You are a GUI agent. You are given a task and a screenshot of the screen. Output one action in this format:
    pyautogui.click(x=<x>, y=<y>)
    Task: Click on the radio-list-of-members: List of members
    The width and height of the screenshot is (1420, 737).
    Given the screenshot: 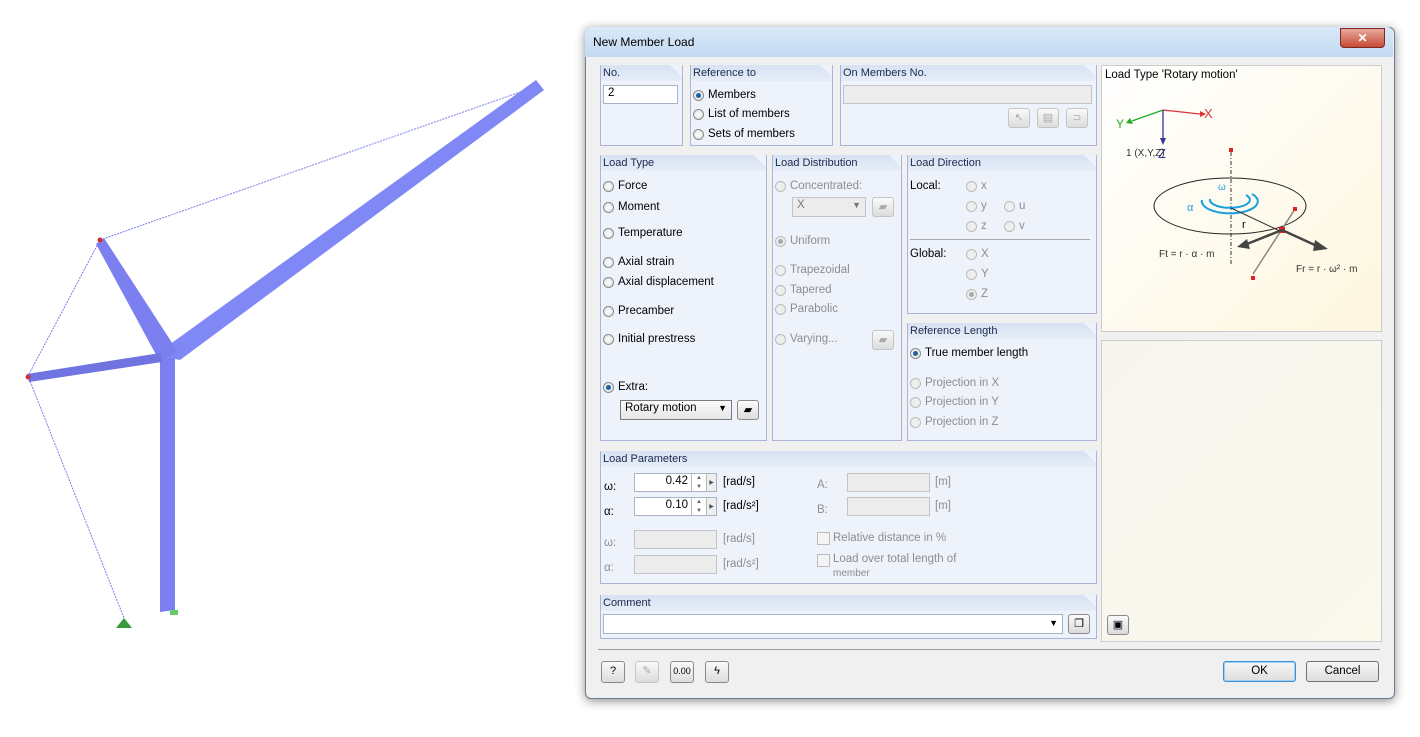 What is the action you would take?
    pyautogui.click(x=741, y=114)
    